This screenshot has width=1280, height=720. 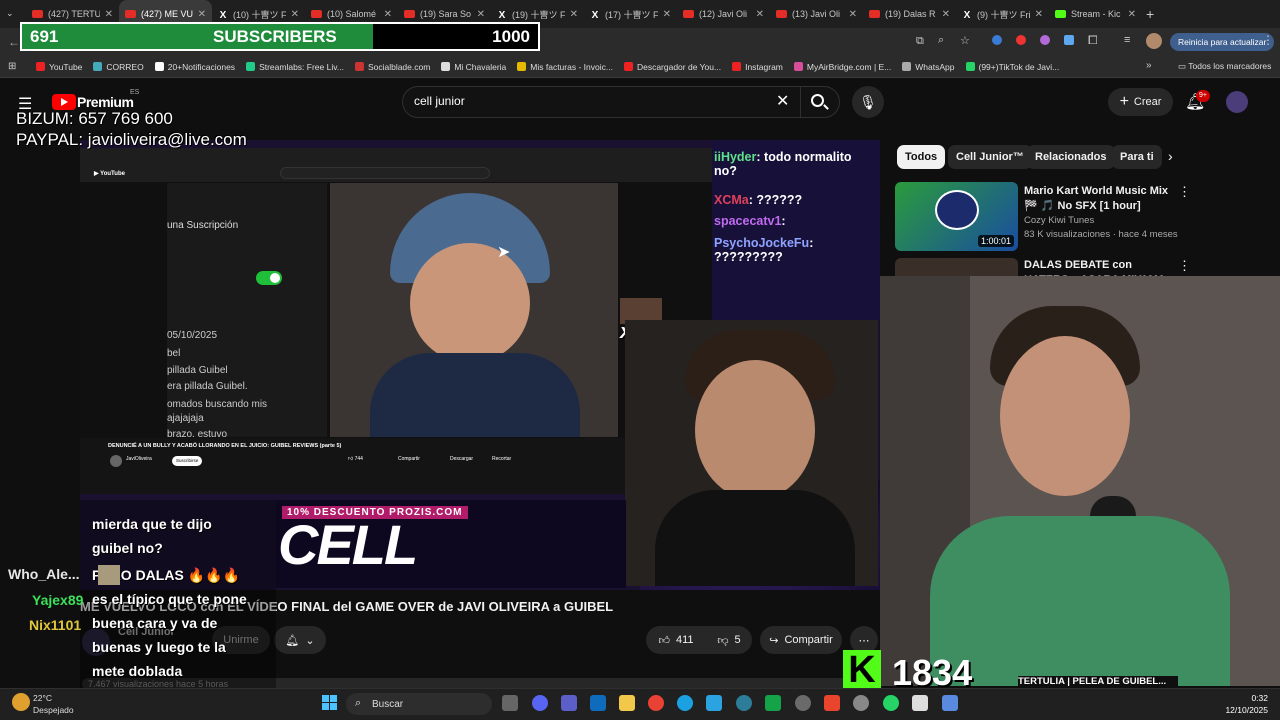 What do you see at coordinates (729, 640) in the screenshot?
I see `dislike-button: 👎︎ 5` at bounding box center [729, 640].